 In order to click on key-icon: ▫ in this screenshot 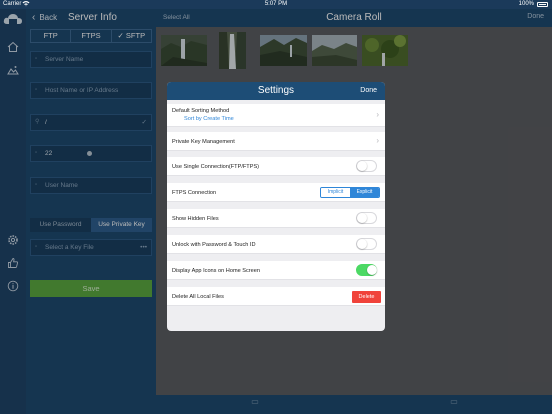, I will do `click(36, 247)`.